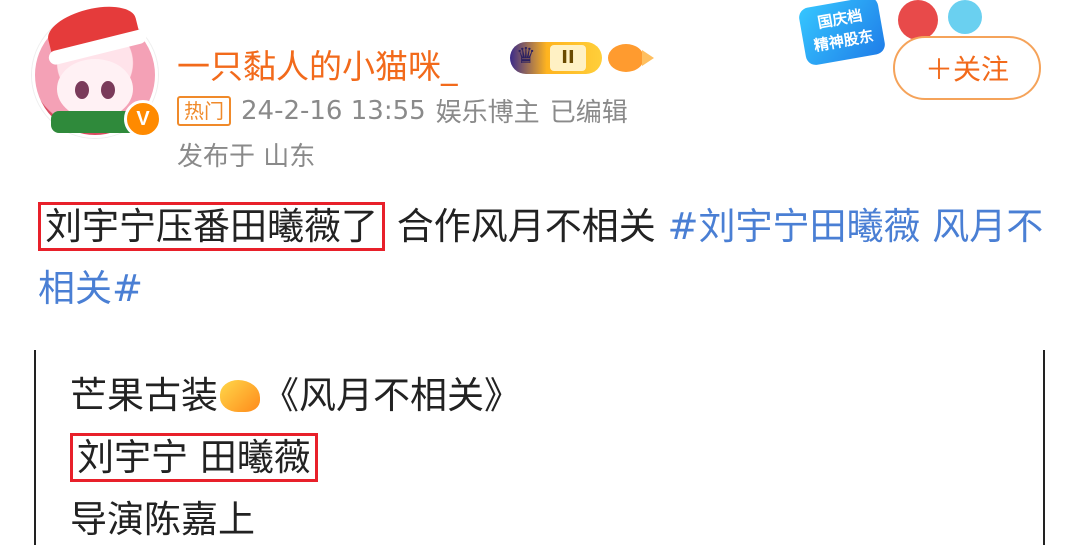 This screenshot has height=551, width=1080. Describe the element at coordinates (246, 157) in the screenshot. I see `post-location: 发布于 山东` at that location.